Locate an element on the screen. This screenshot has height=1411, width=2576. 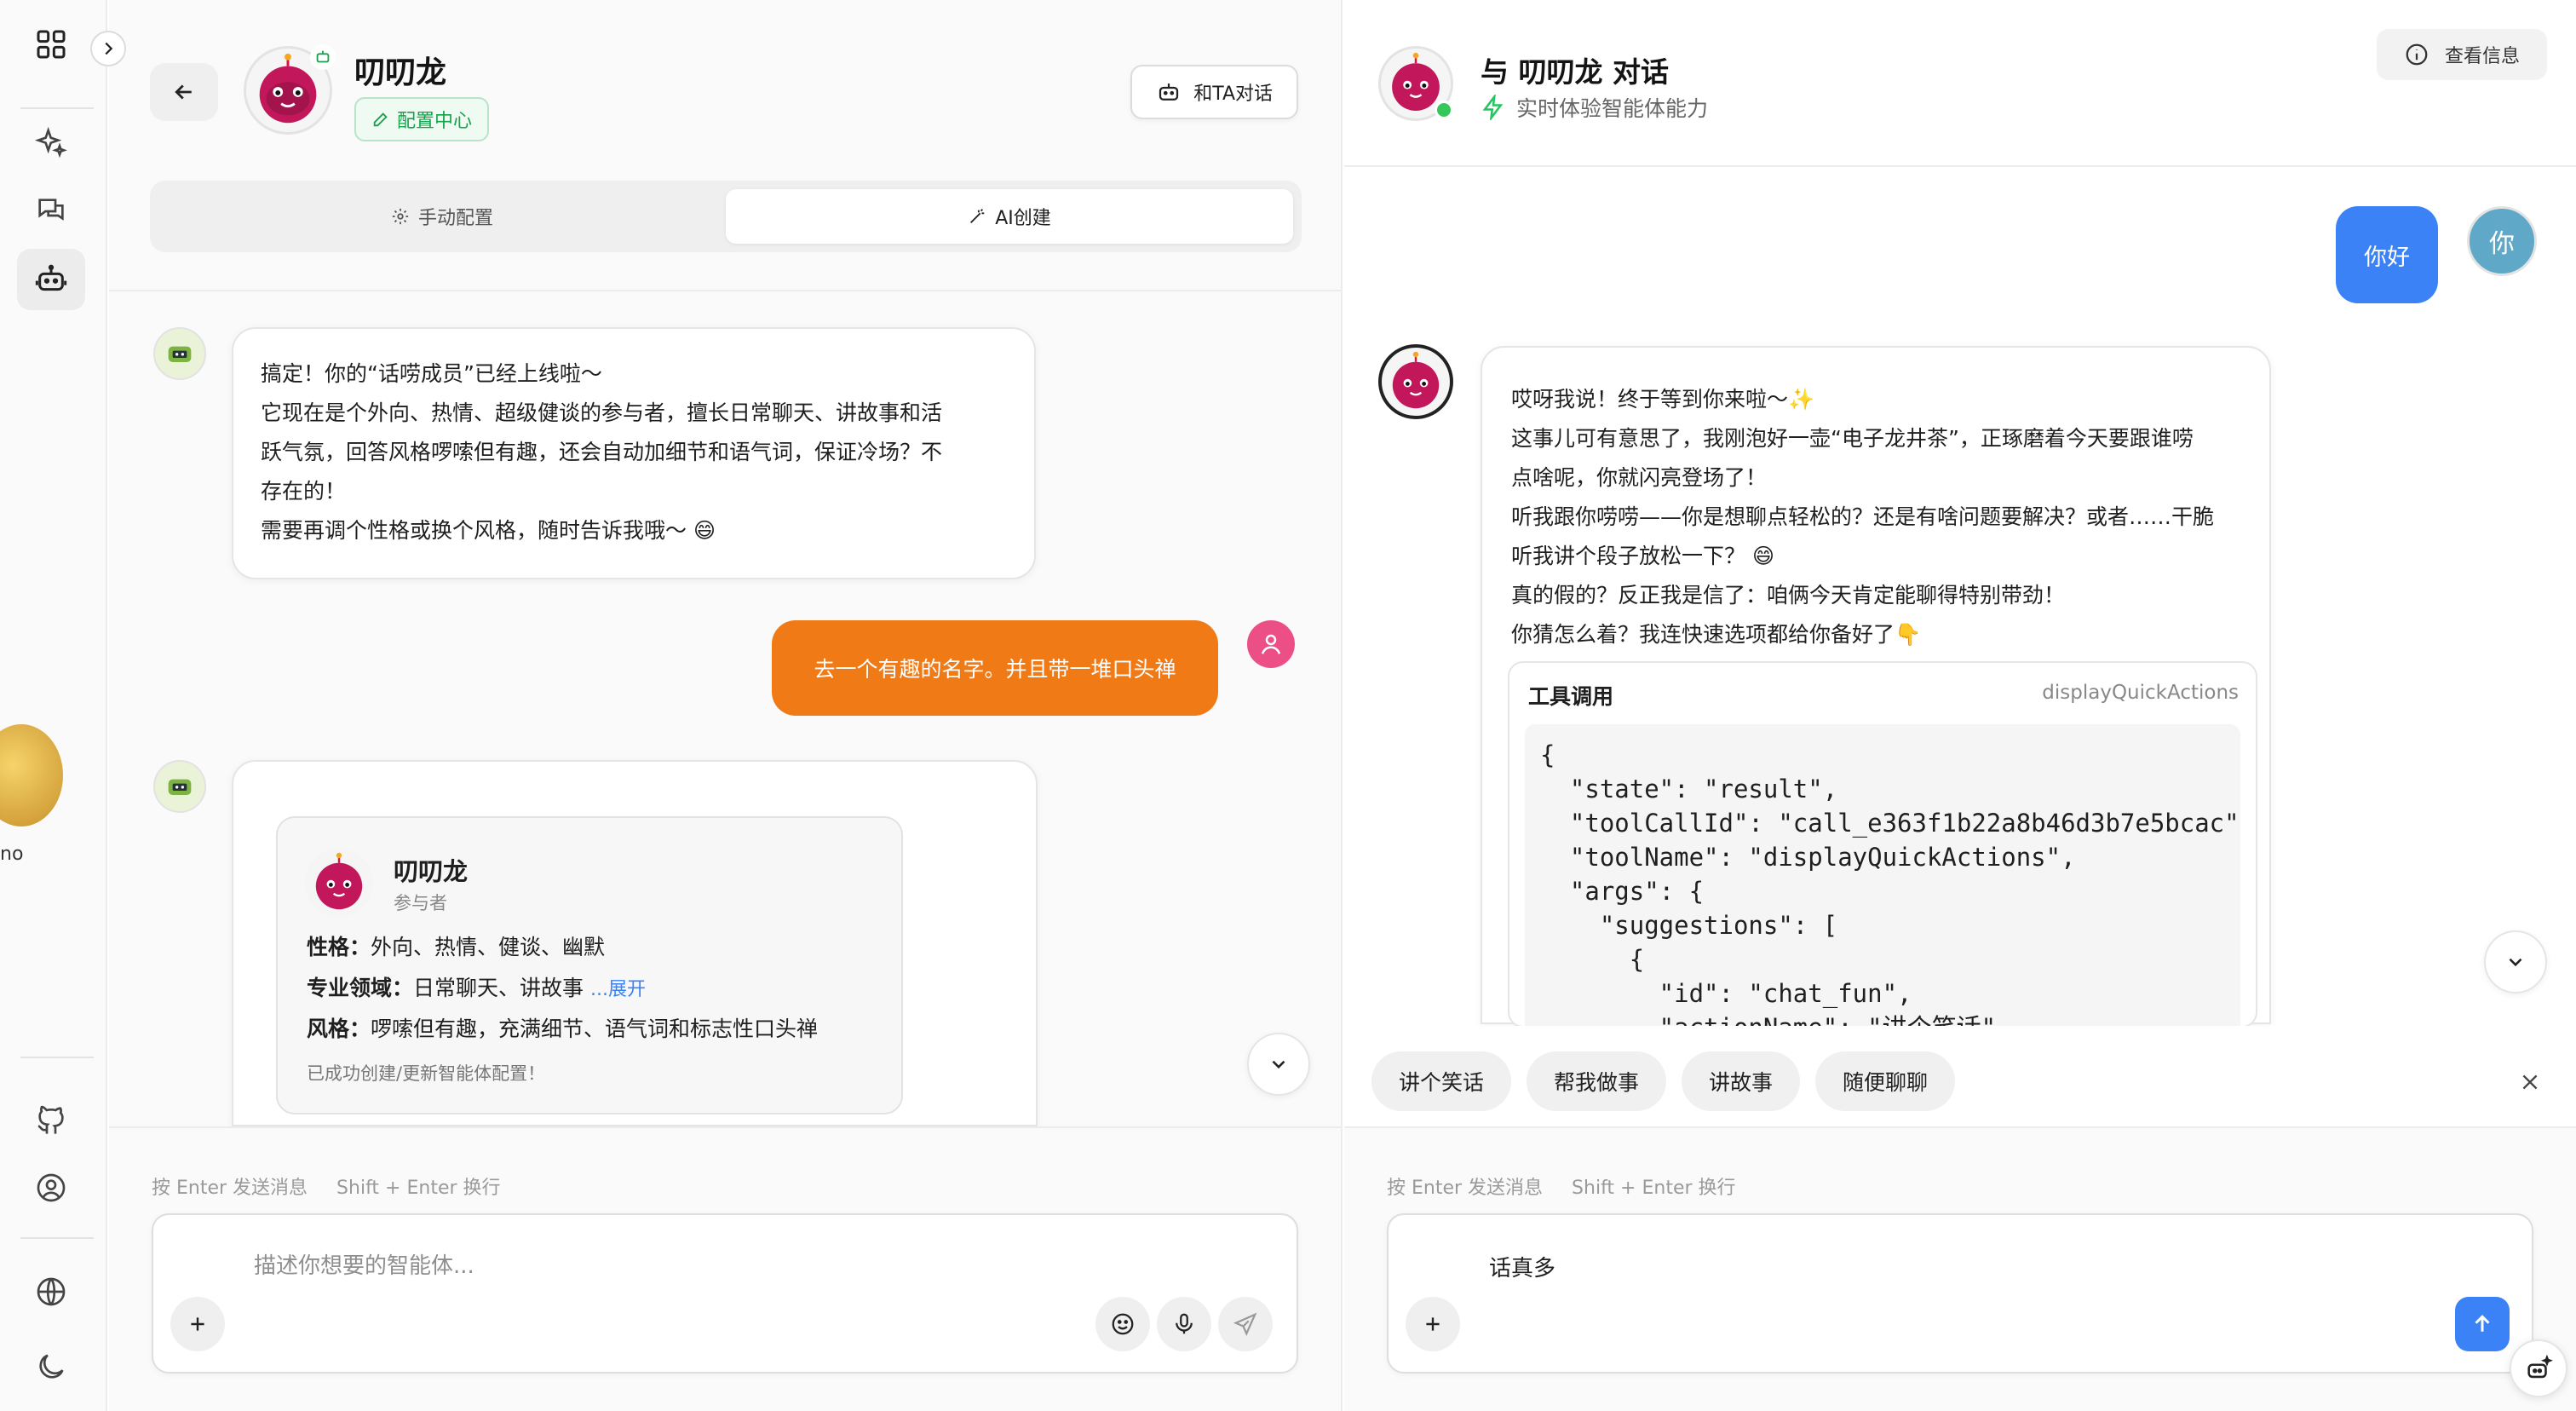
tab-manual-config: 手动配置 is located at coordinates (442, 216).